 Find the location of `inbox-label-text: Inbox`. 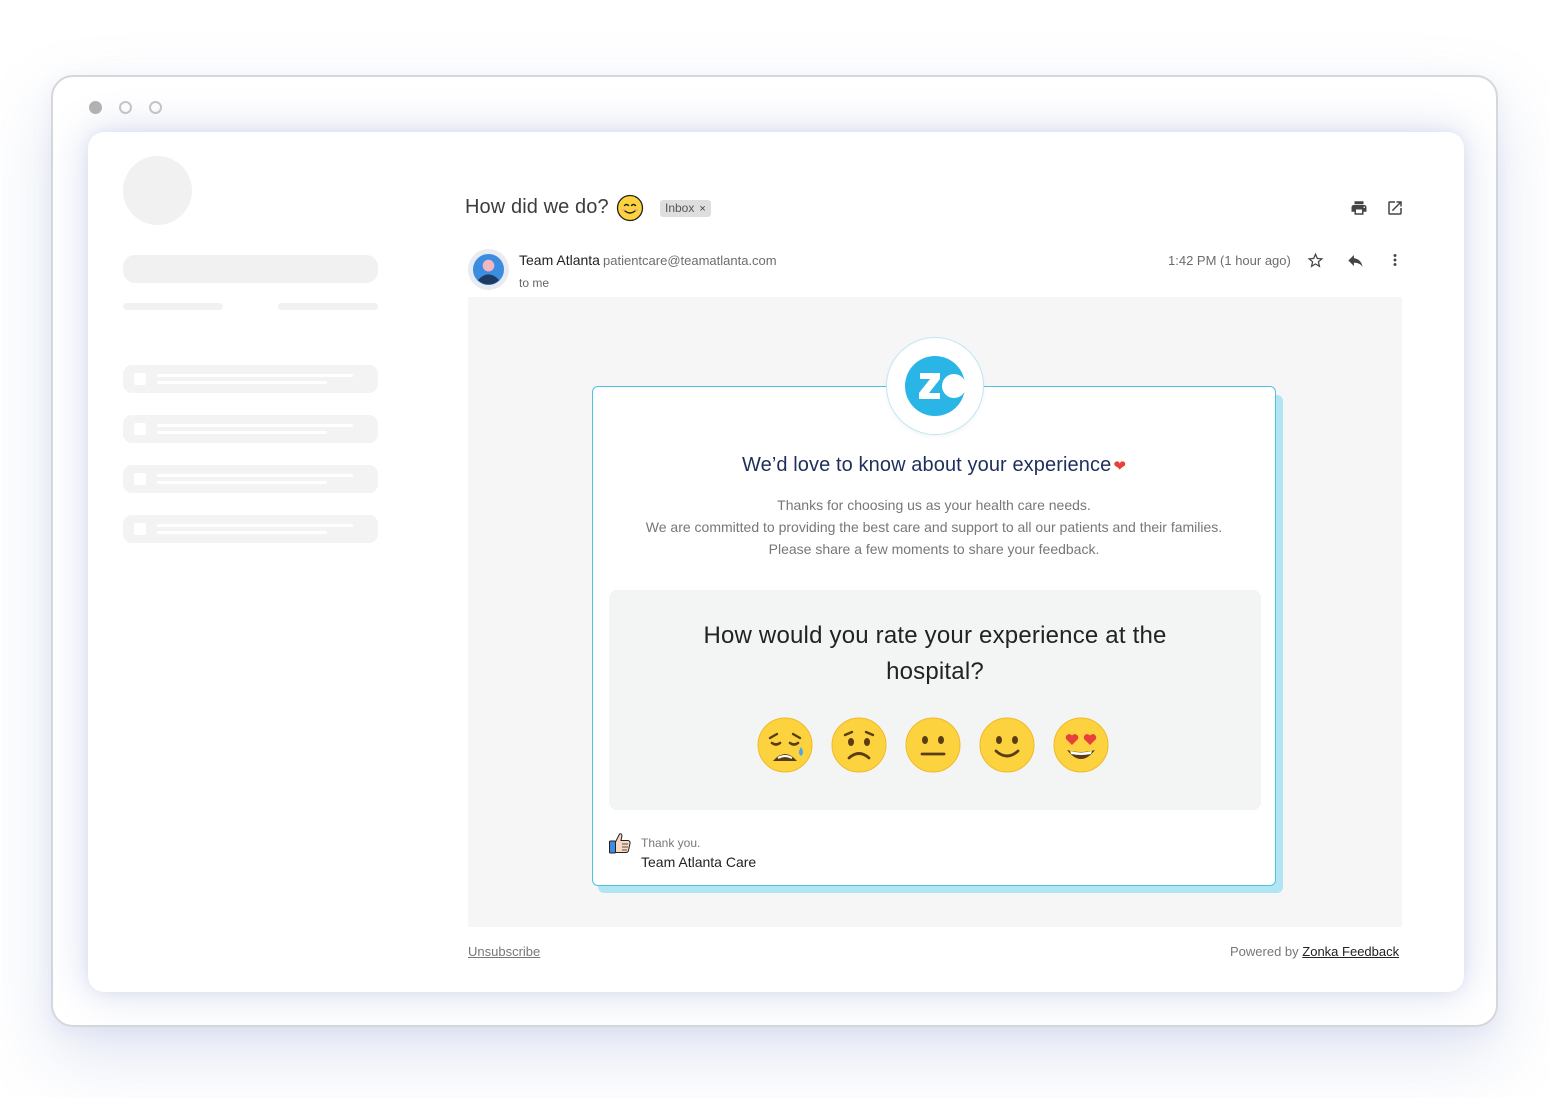

inbox-label-text: Inbox is located at coordinates (680, 208).